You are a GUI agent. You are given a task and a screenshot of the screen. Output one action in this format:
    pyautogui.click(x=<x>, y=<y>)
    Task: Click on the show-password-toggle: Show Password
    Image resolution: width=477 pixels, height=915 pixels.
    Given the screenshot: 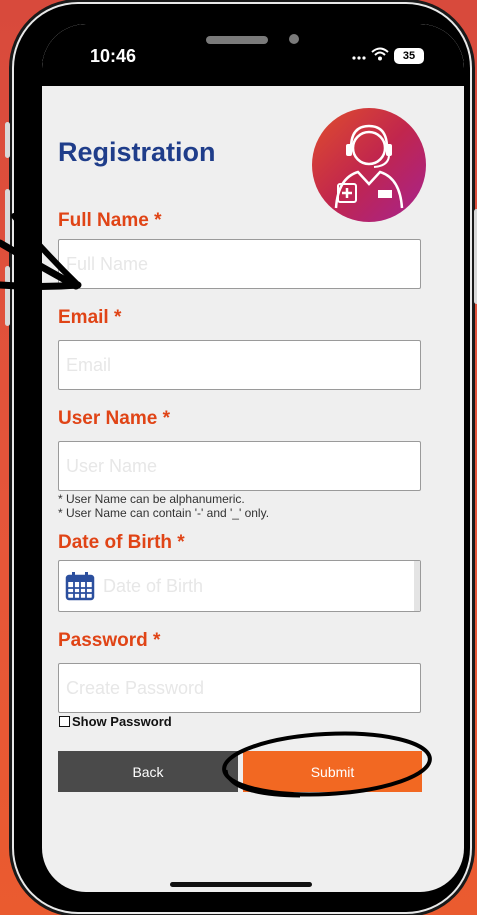 What is the action you would take?
    pyautogui.click(x=115, y=721)
    